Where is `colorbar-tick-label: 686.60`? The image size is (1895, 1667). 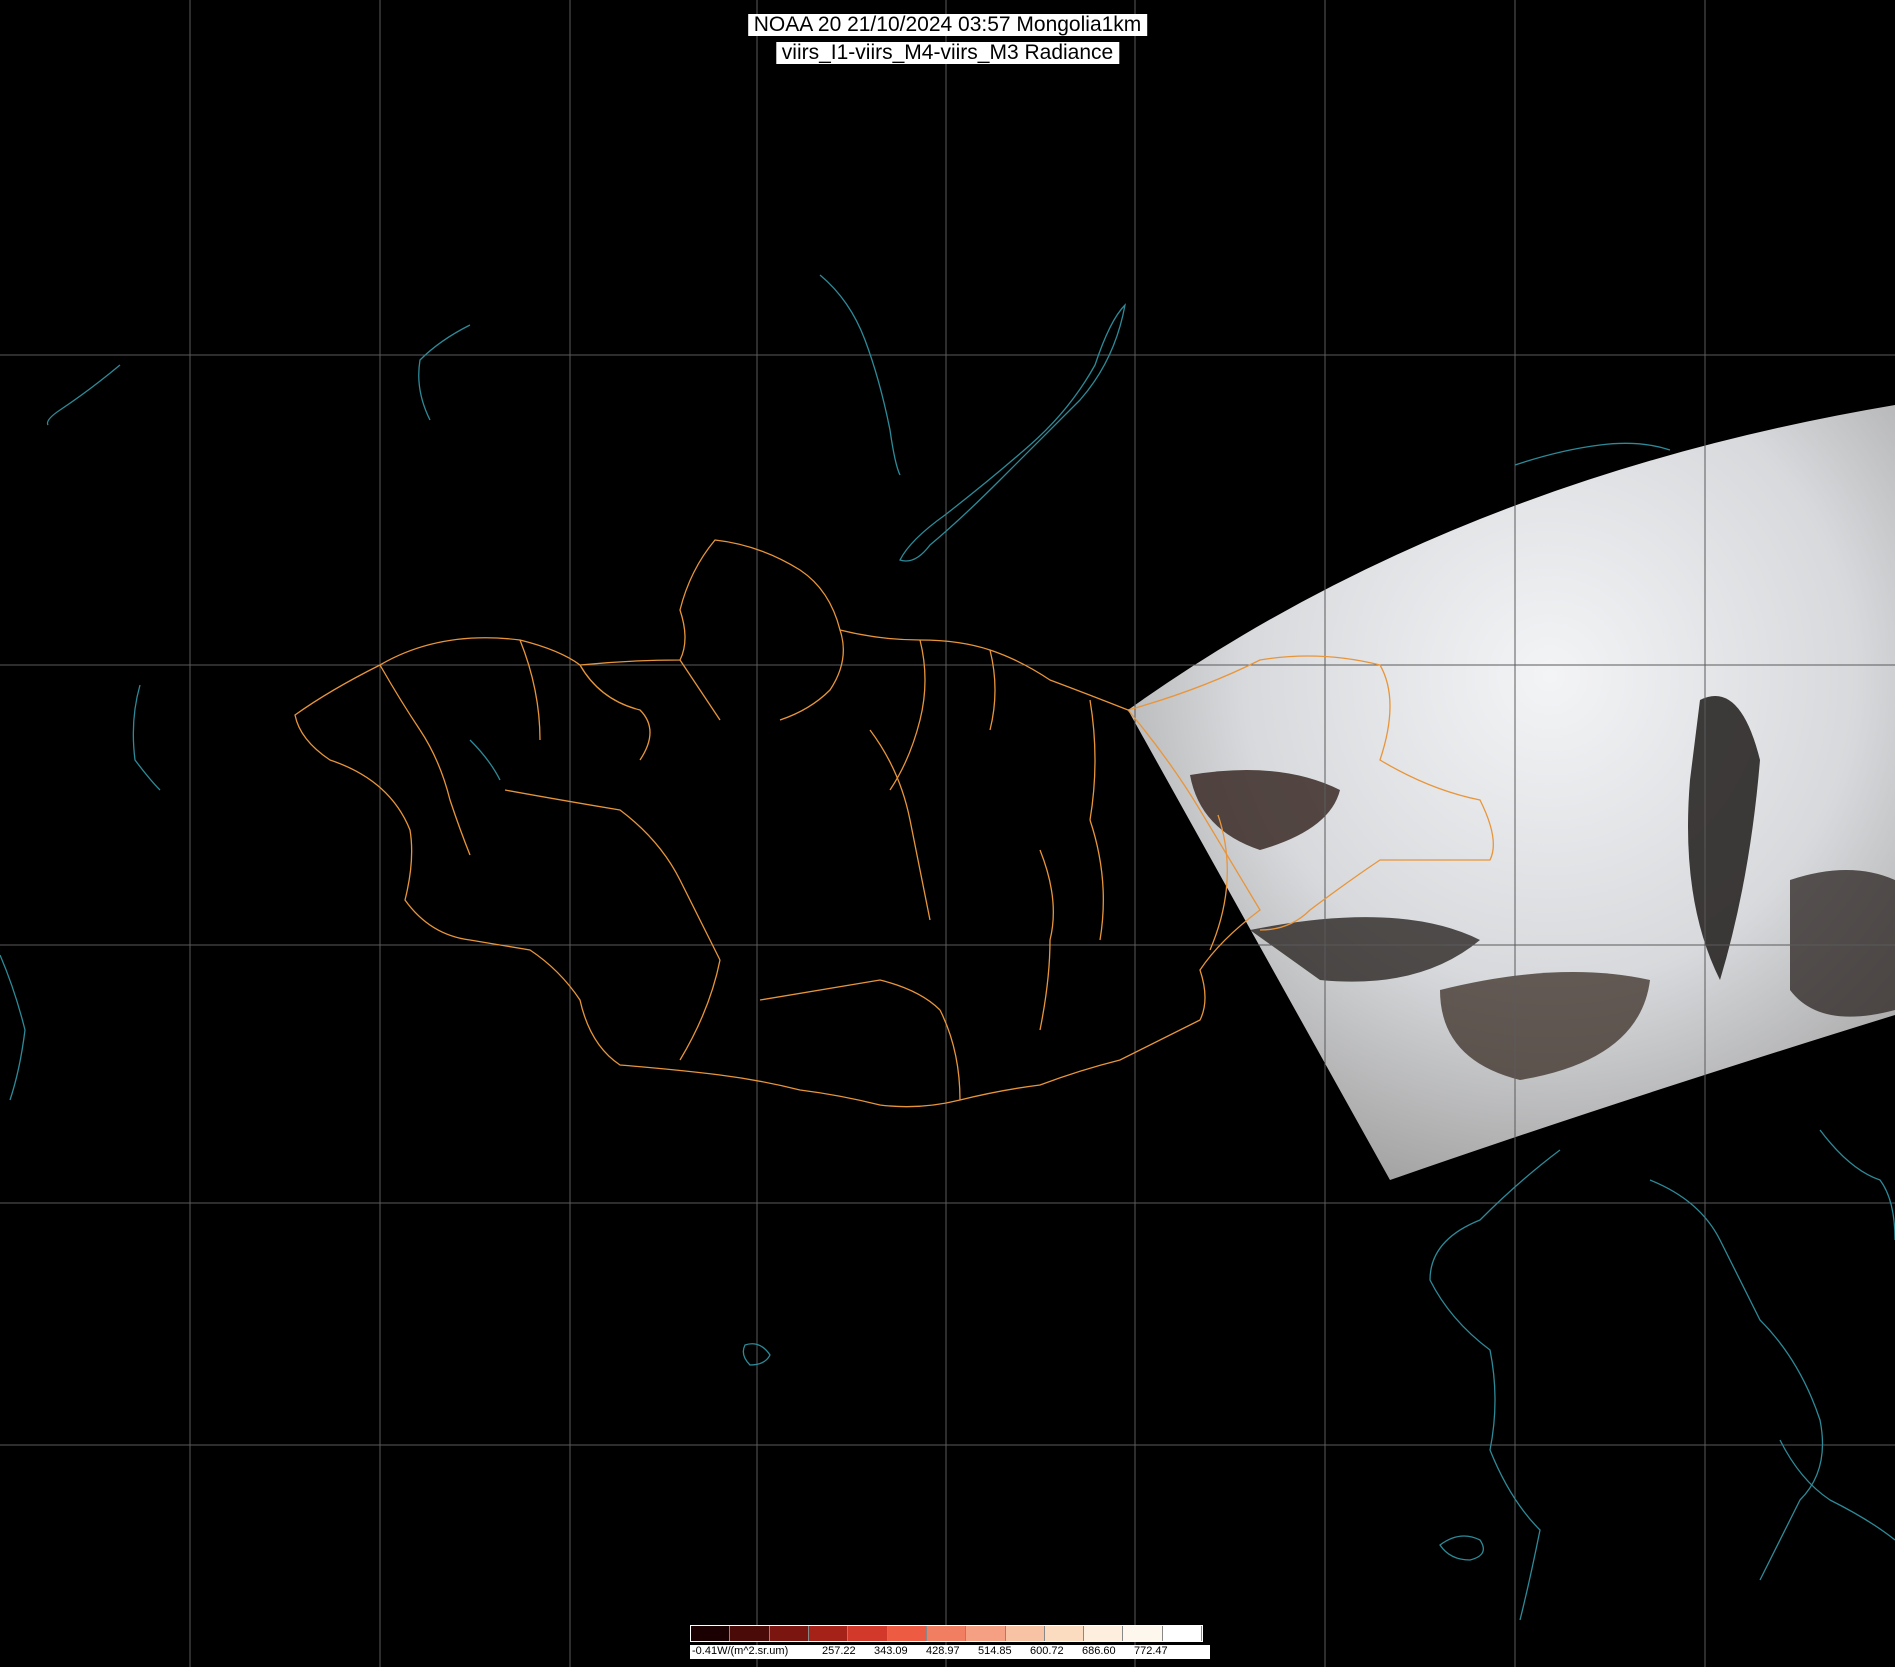
colorbar-tick-label: 686.60 is located at coordinates (1099, 1651).